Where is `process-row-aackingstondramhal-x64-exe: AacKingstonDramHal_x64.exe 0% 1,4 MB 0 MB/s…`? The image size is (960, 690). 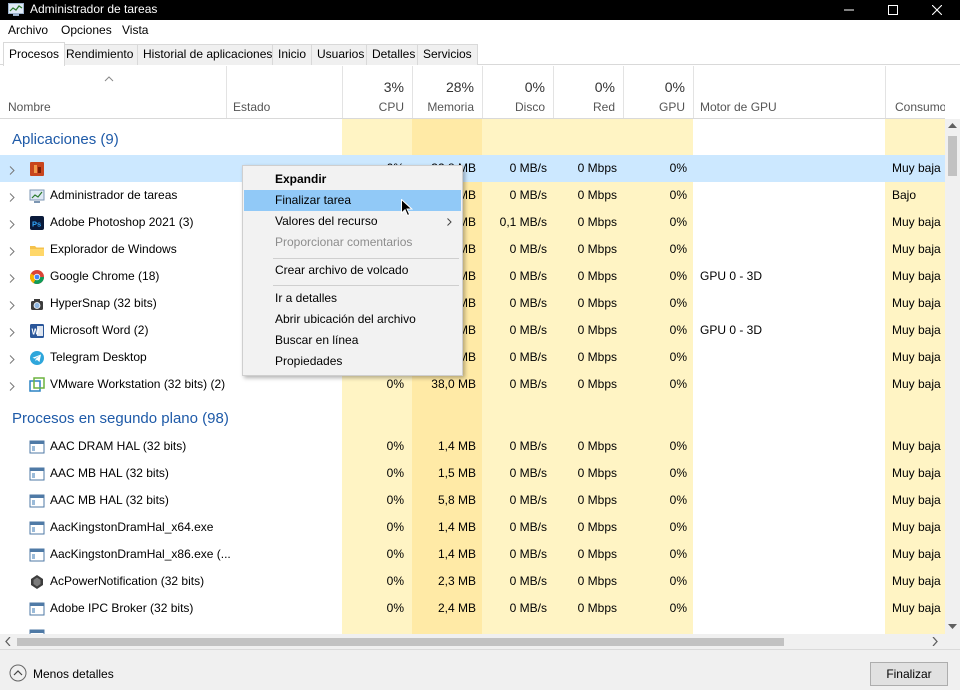 process-row-aackingstondramhal-x64-exe: AacKingstonDramHal_x64.exe 0% 1,4 MB 0 MB/s… is located at coordinates (472, 527).